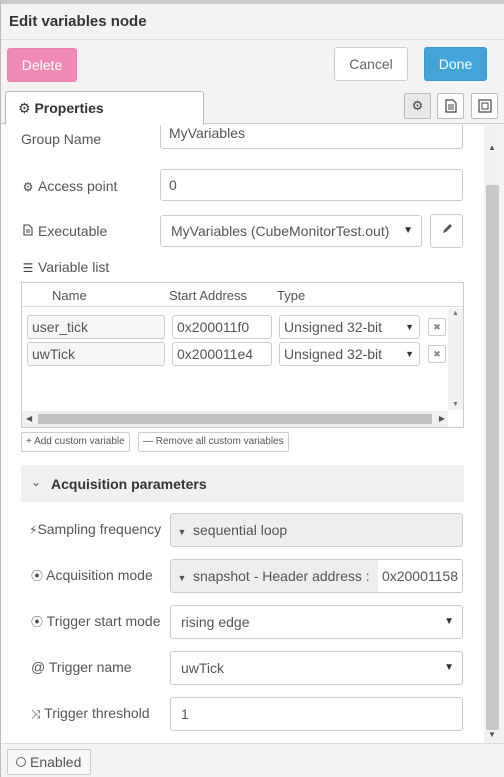 The image size is (504, 777). I want to click on enabled-label: Enabled, so click(56, 762).